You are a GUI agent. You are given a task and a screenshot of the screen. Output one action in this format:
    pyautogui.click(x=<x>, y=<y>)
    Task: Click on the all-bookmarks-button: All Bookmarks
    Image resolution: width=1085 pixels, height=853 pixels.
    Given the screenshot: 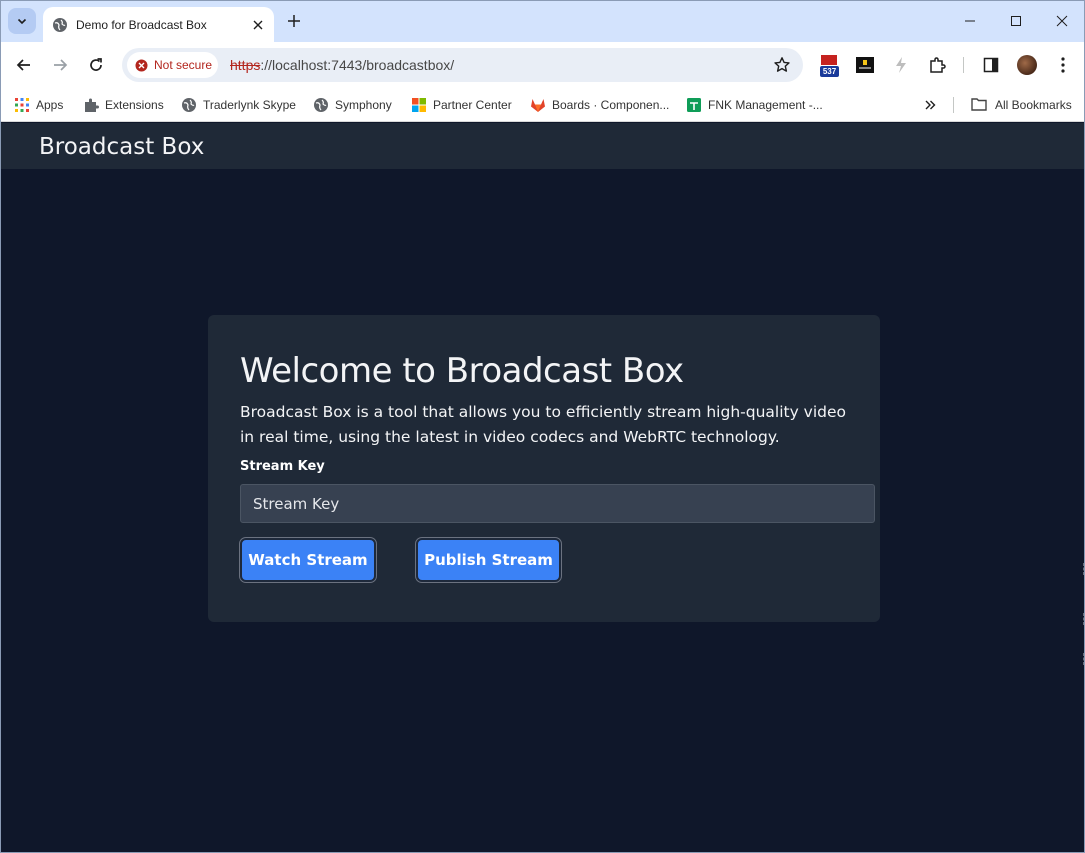 What is the action you would take?
    pyautogui.click(x=1021, y=105)
    